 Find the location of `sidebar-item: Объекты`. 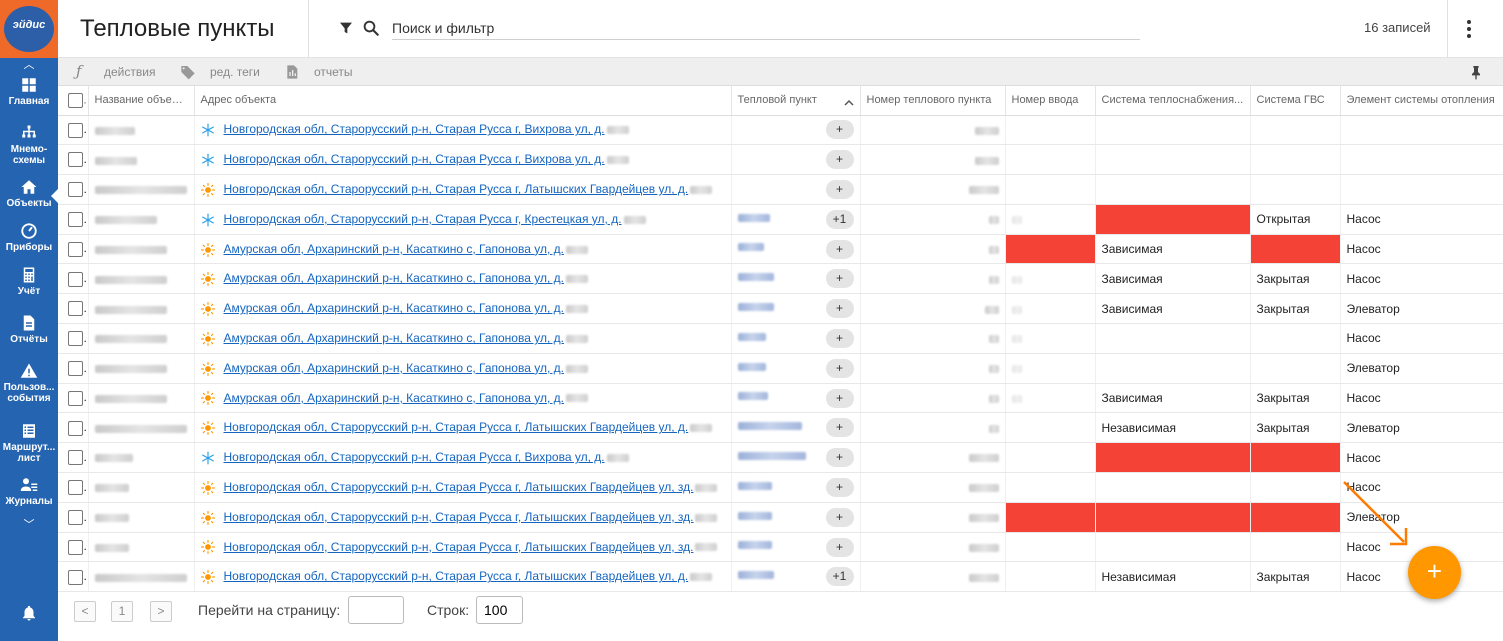

sidebar-item: Объекты is located at coordinates (29, 196).